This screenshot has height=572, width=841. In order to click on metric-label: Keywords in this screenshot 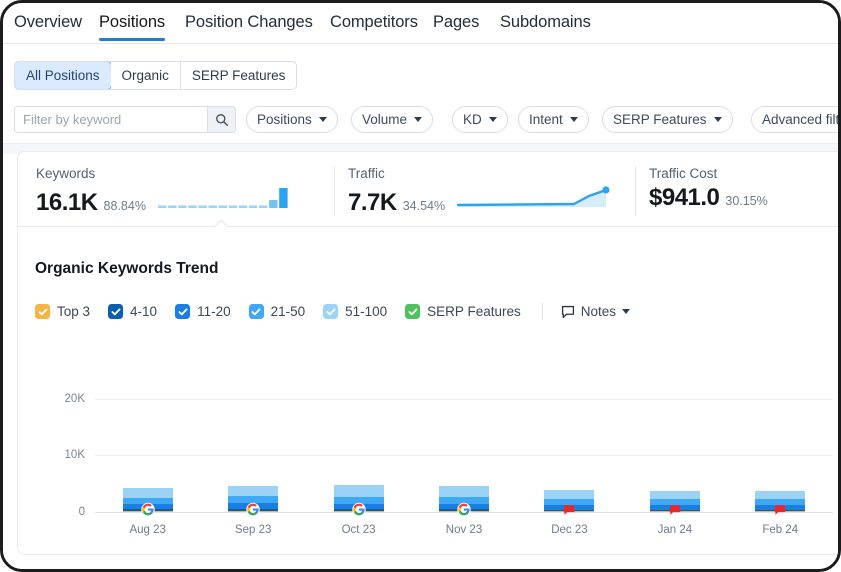, I will do `click(66, 173)`.